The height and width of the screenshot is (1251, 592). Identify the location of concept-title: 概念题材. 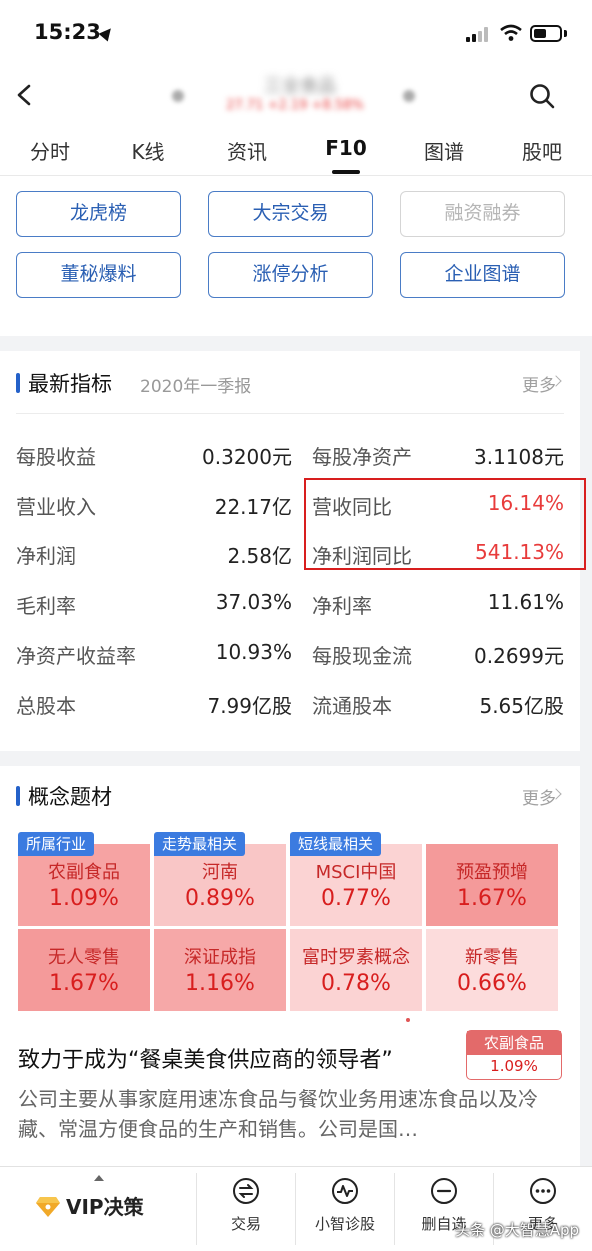
(70, 797).